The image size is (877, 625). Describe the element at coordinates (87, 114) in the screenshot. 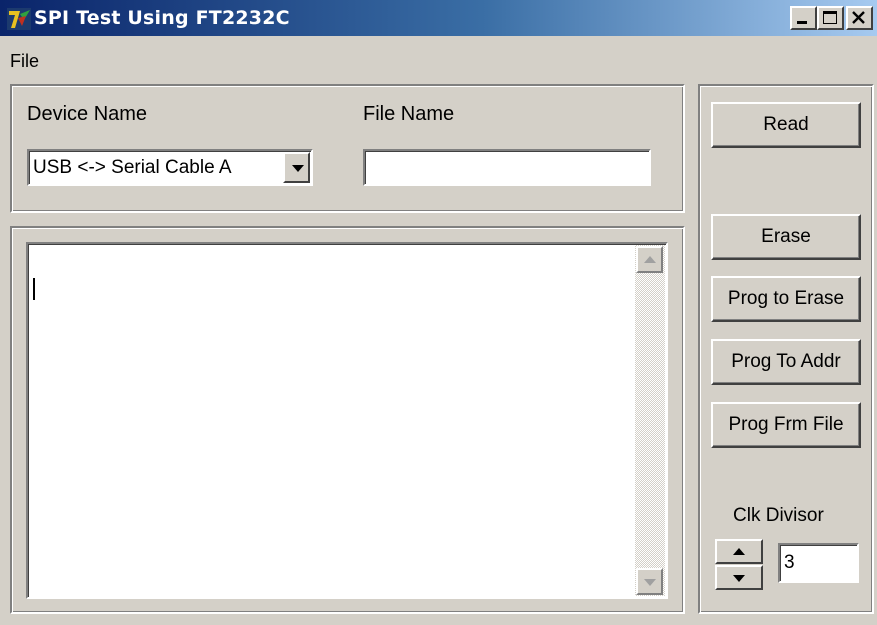

I see `device-name-label: Device Name` at that location.